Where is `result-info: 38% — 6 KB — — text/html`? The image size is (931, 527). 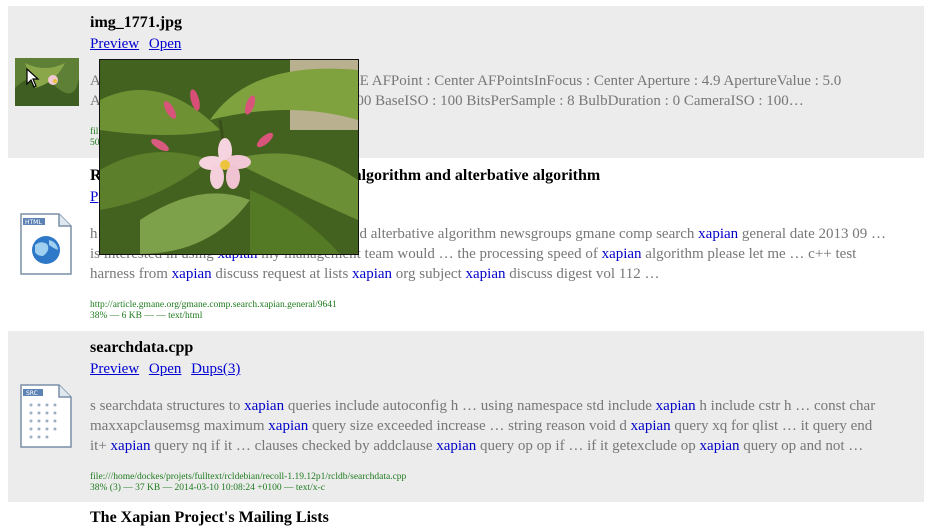 result-info: 38% — 6 KB — — text/html is located at coordinates (146, 316).